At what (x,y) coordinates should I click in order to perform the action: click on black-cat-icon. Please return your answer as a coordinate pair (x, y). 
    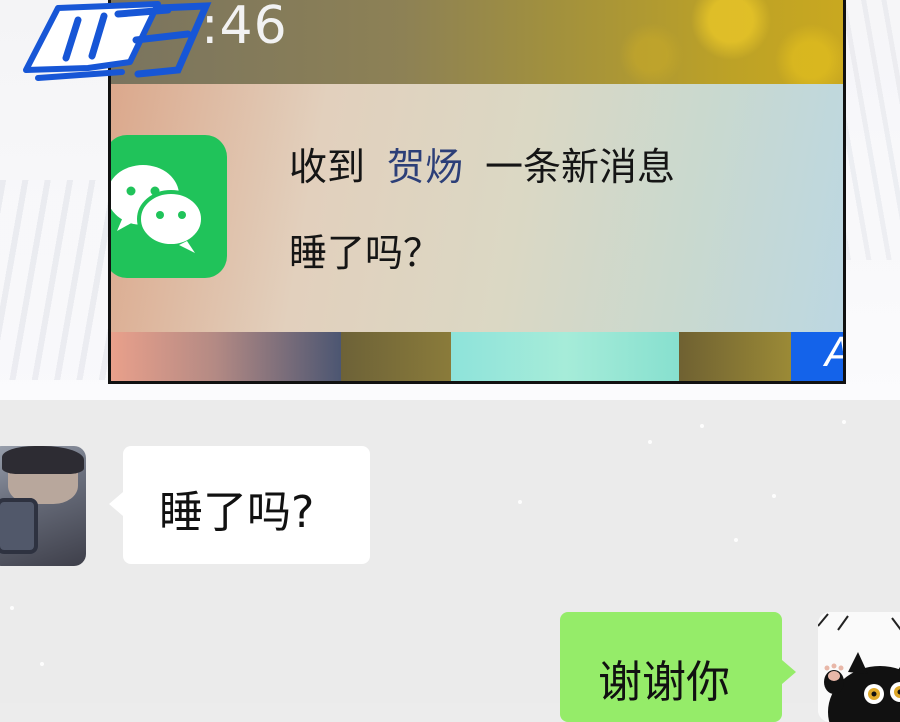
    Looking at the image, I should click on (859, 667).